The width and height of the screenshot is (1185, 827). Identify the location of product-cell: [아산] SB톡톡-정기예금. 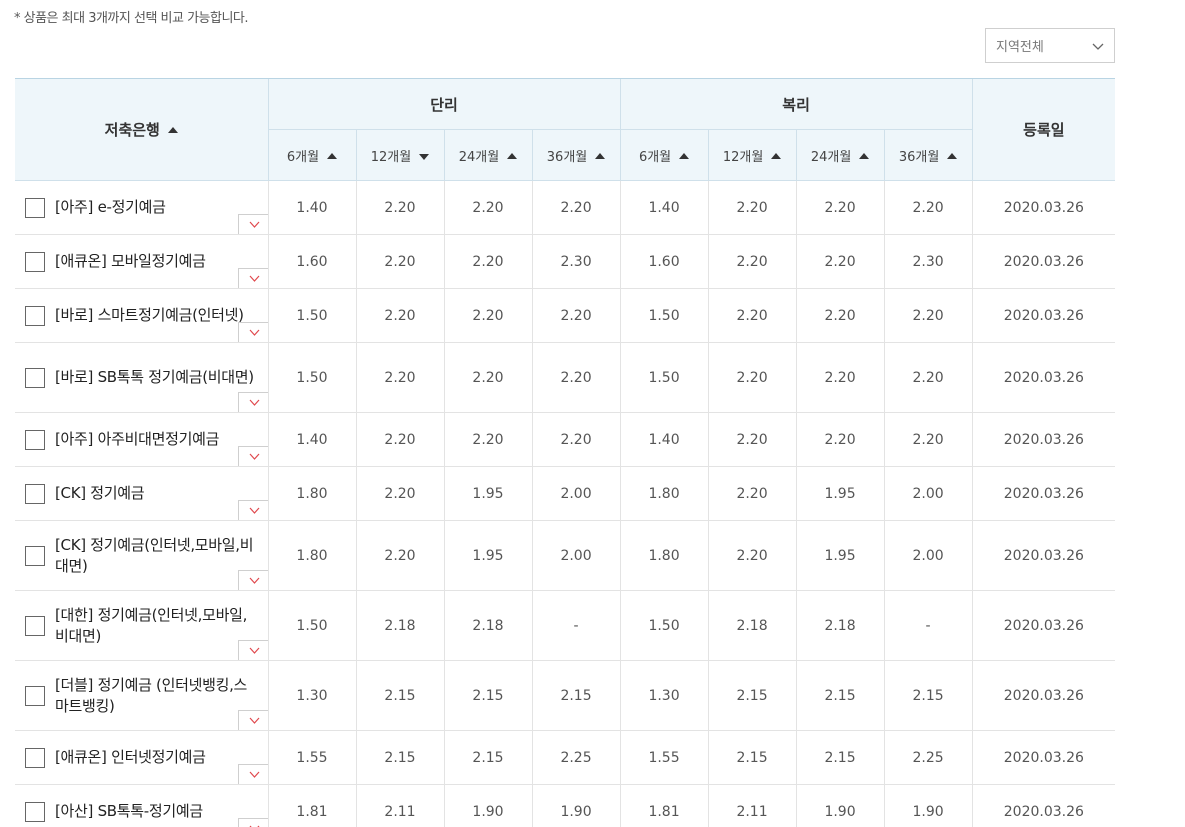
(141, 805).